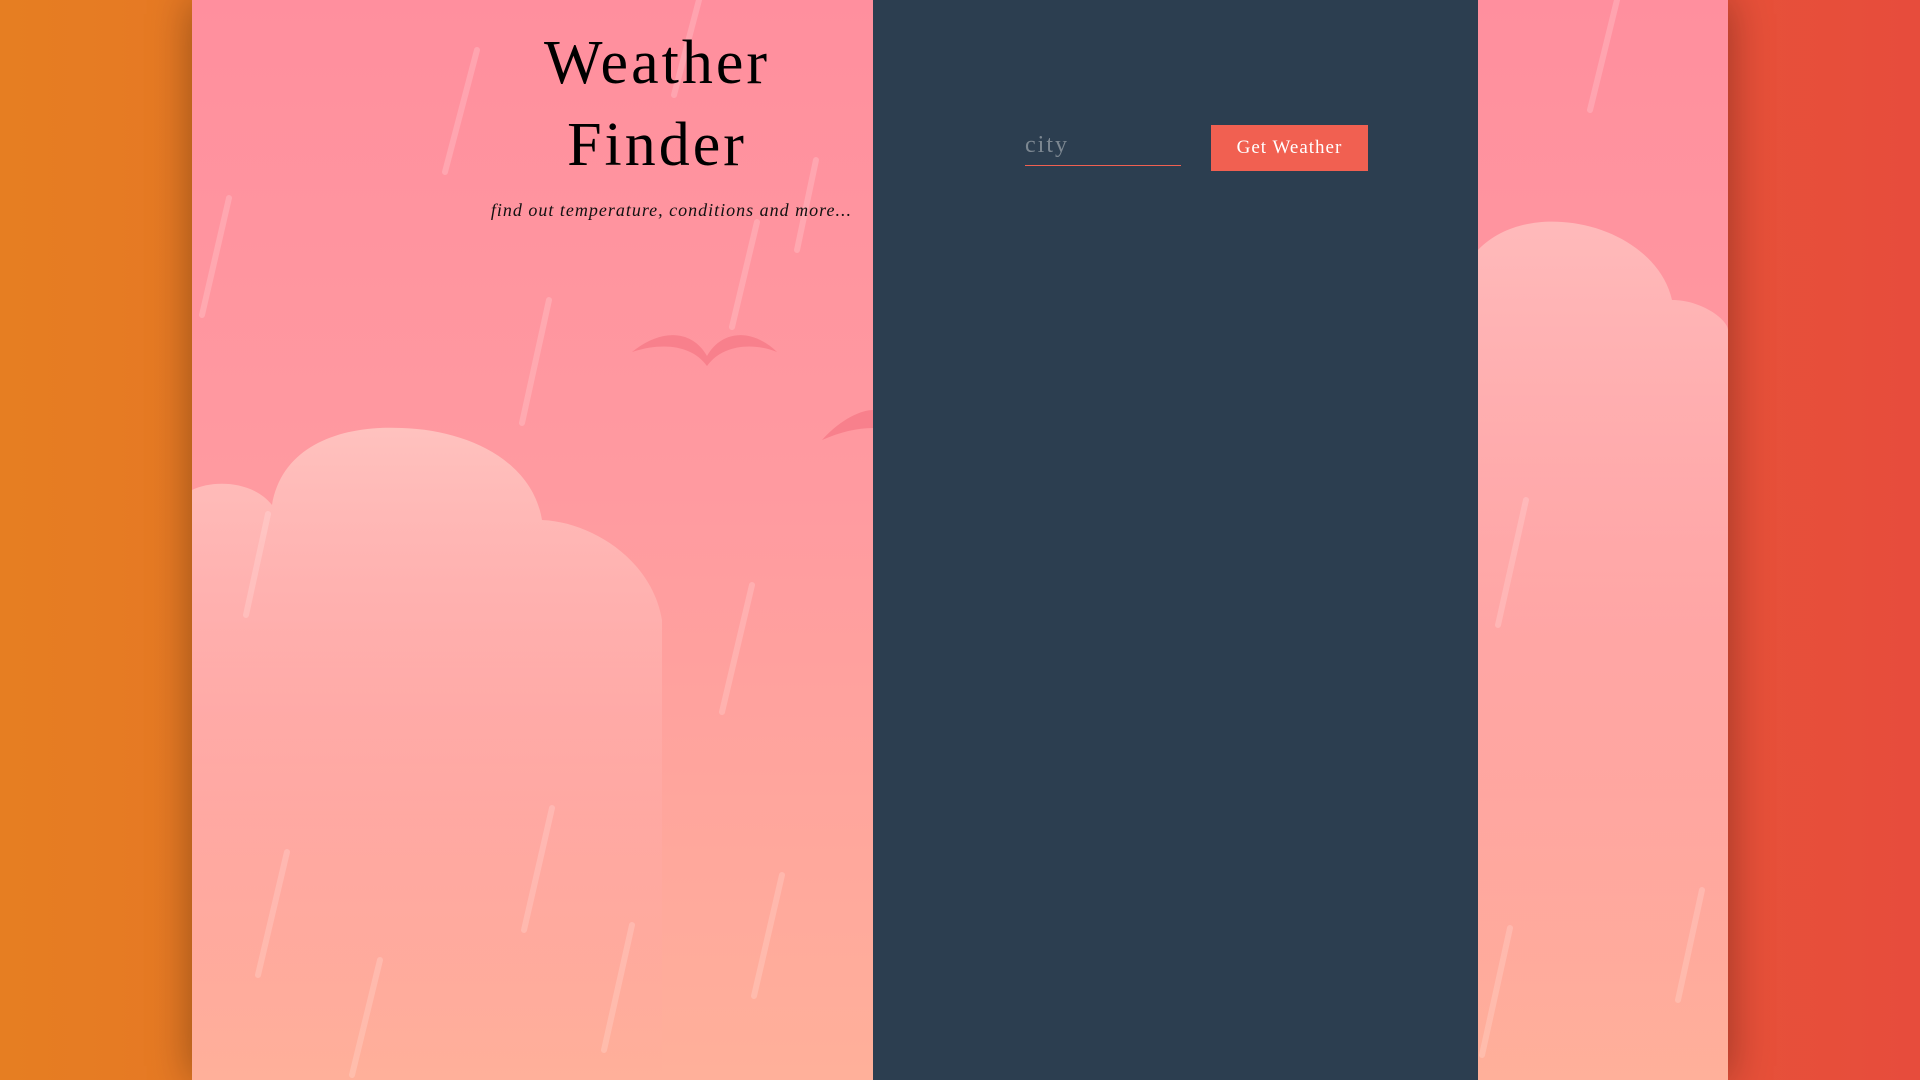 The height and width of the screenshot is (1080, 1920). Describe the element at coordinates (657, 63) in the screenshot. I see `title-line-1: Weather` at that location.